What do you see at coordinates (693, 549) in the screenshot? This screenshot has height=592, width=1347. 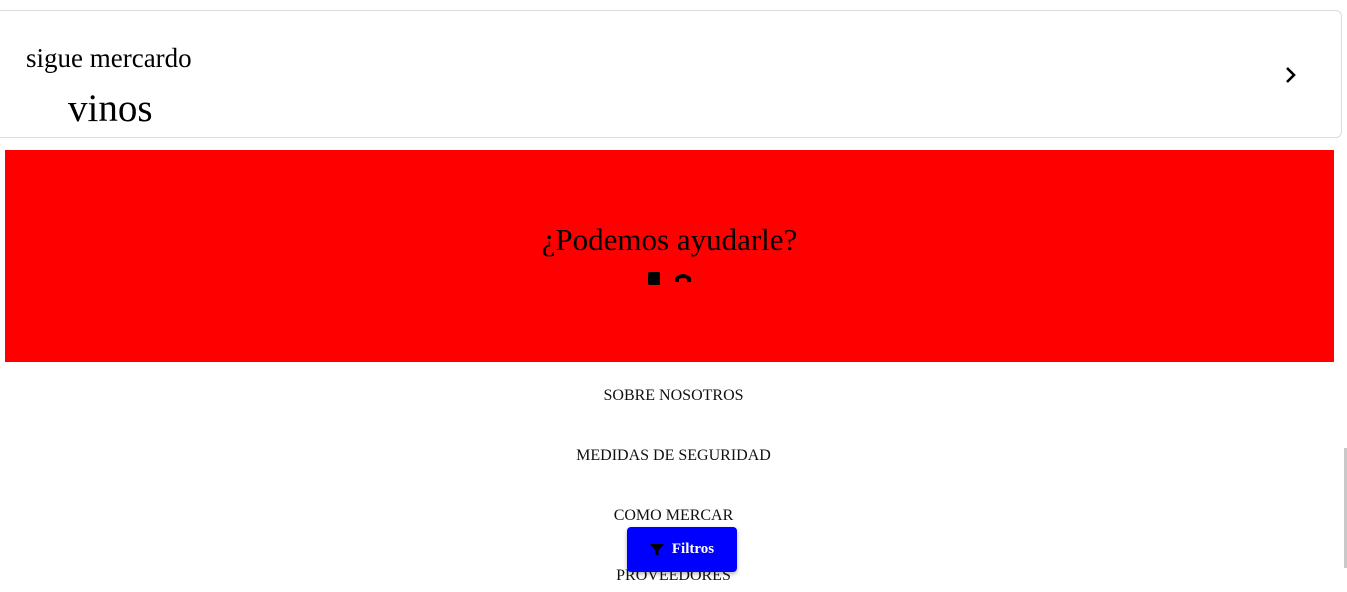 I see `filter-button-label: Filtros` at bounding box center [693, 549].